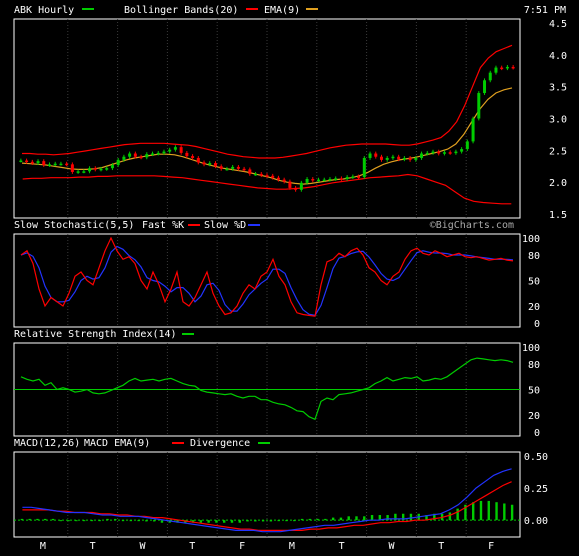  I want to click on rsi-ytick-3: 80, so click(534, 365).